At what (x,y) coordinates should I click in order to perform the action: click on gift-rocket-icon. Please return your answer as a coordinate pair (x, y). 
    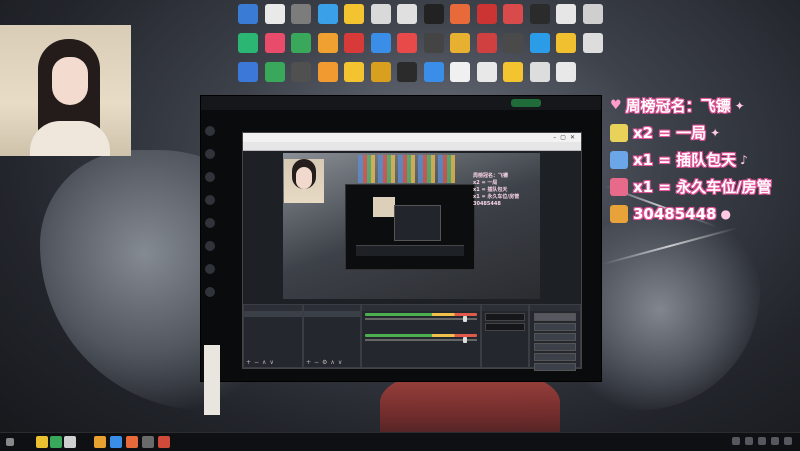
    Looking at the image, I should click on (619, 186).